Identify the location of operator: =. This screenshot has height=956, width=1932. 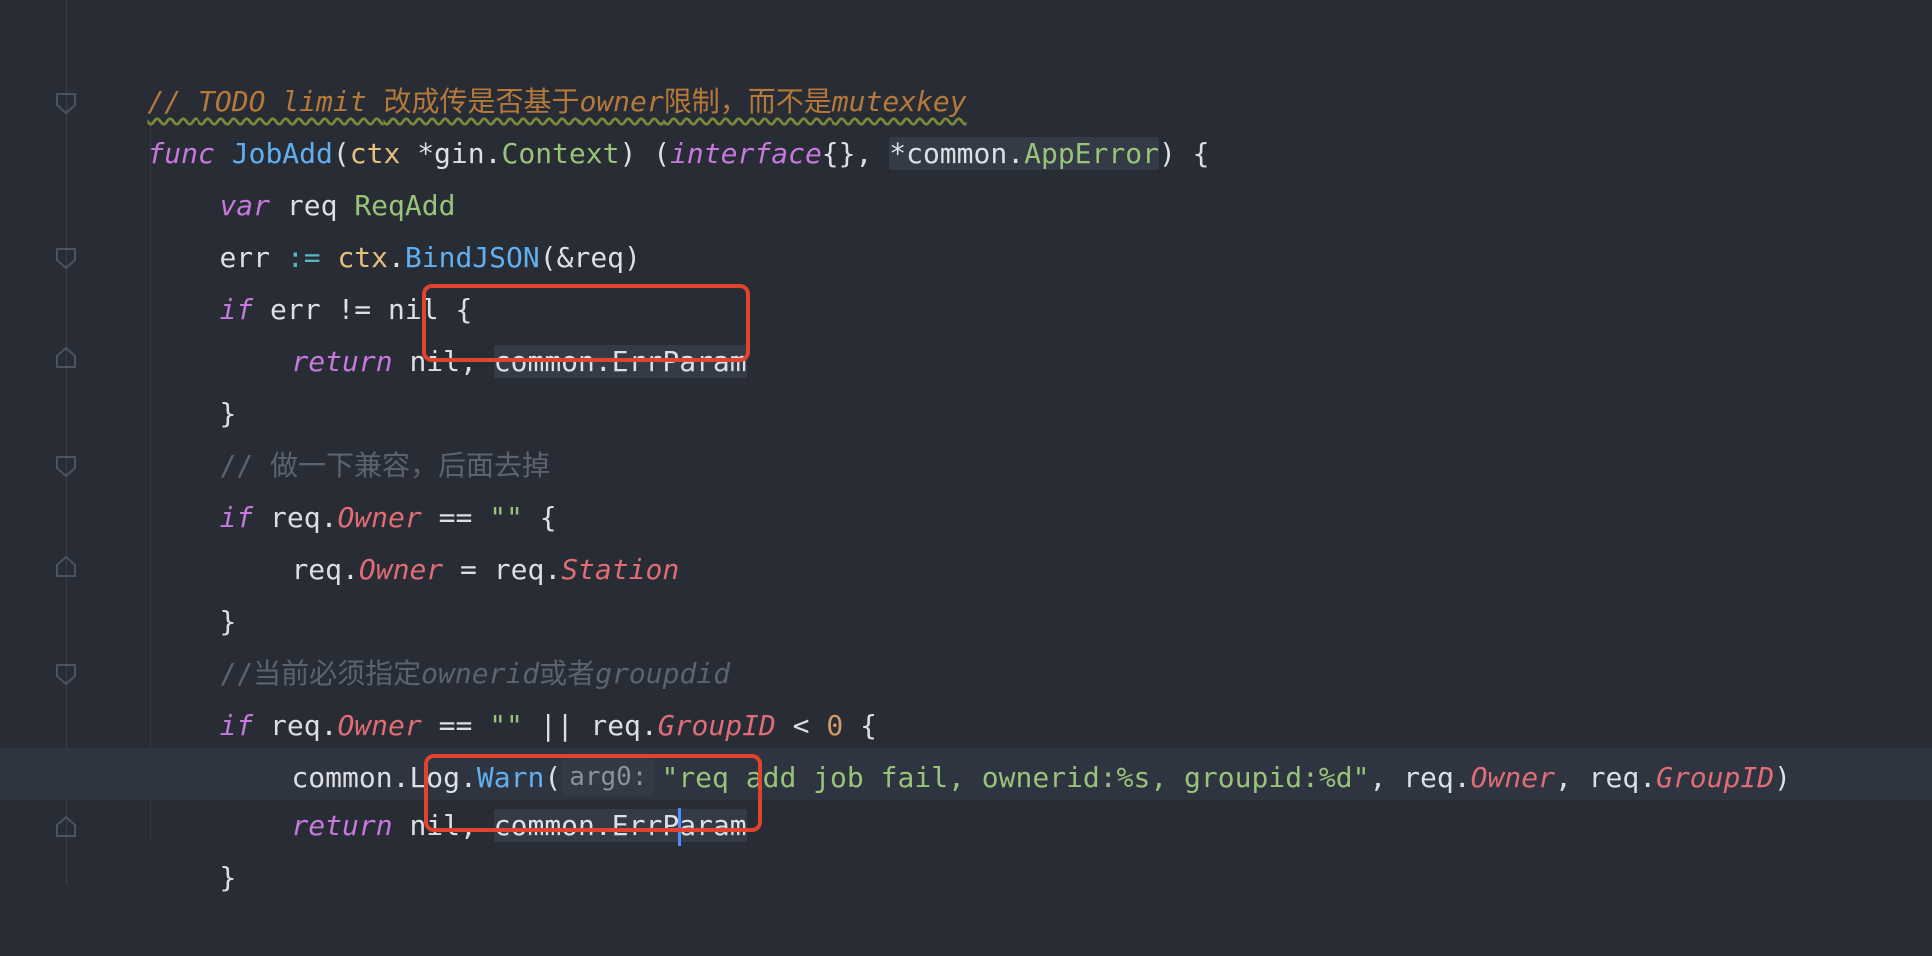
(468, 569).